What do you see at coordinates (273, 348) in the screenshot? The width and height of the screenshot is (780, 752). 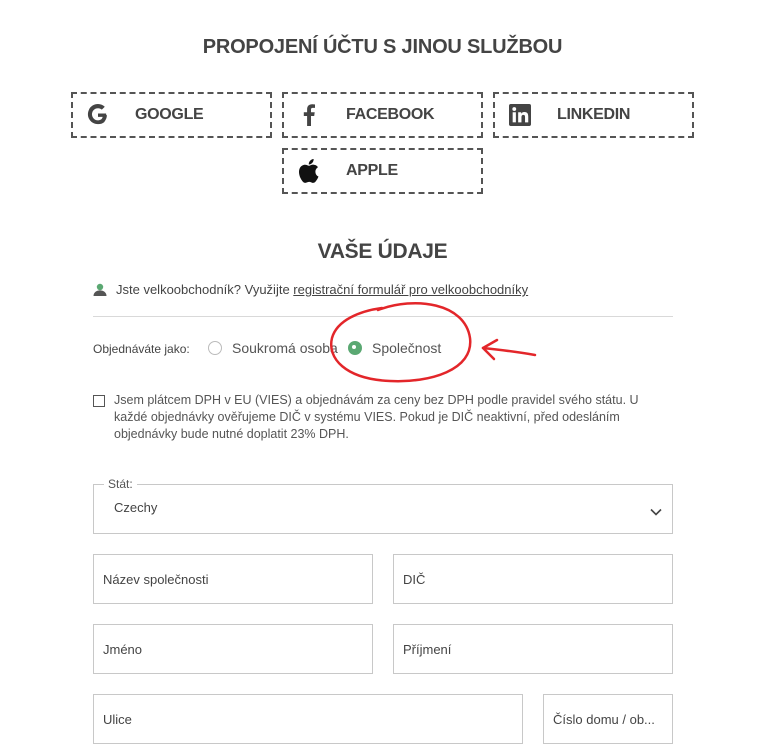 I see `radio-private-person: Soukromá osoba` at bounding box center [273, 348].